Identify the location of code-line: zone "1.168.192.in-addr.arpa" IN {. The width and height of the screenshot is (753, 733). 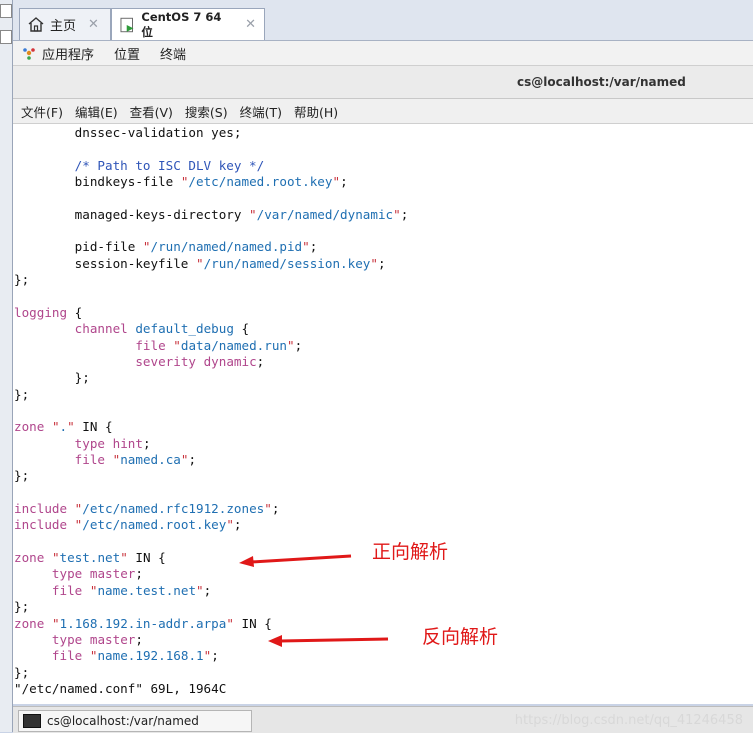
(143, 623).